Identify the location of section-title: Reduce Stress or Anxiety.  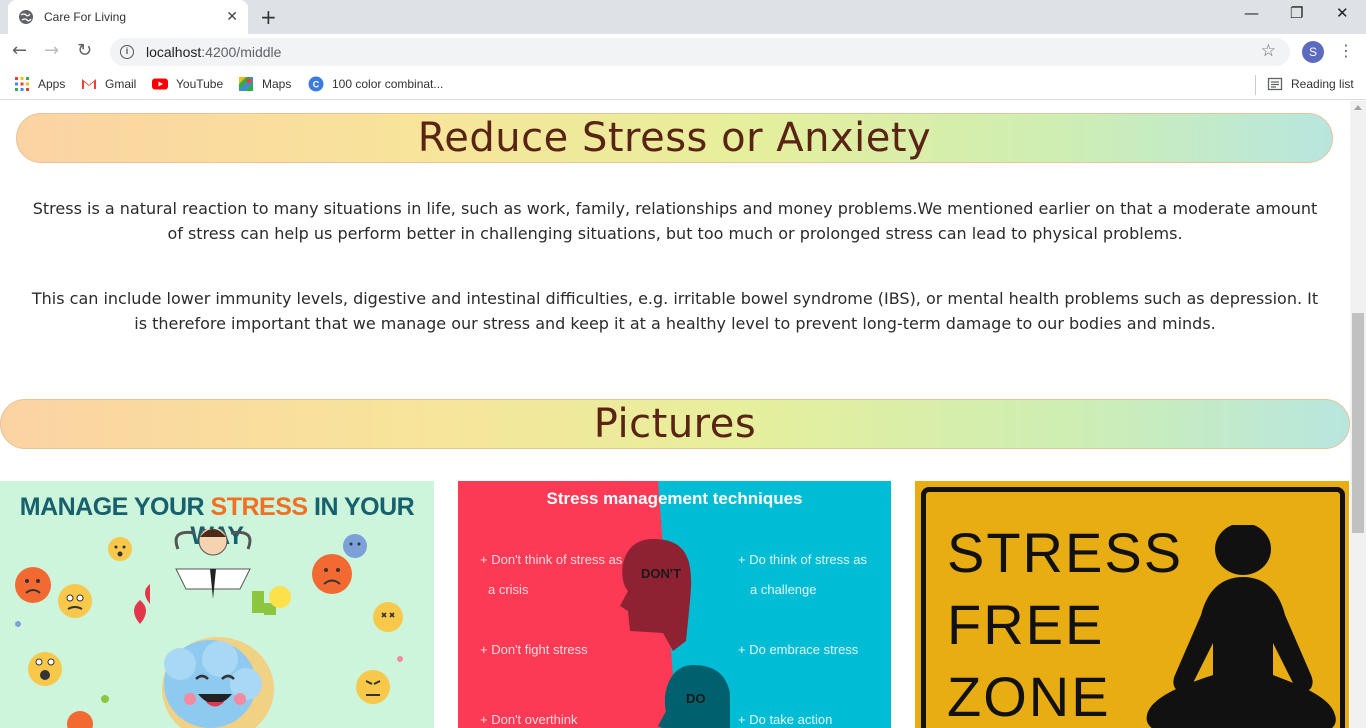
(674, 138).